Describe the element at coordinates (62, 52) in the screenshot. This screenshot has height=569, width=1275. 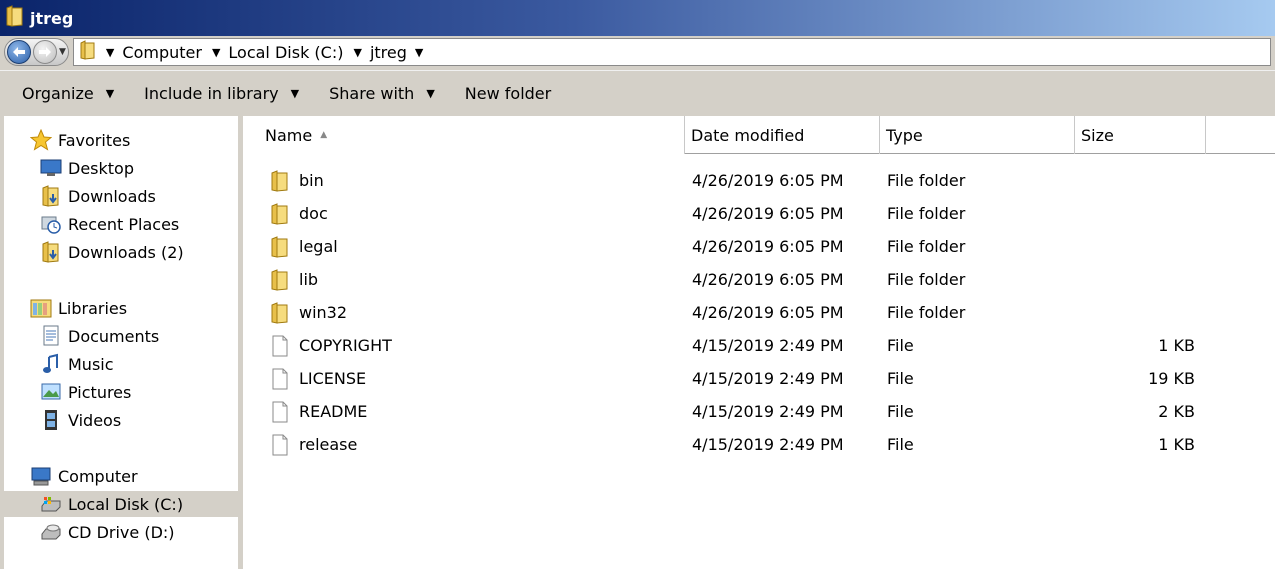
I see `recent-pages-dropdown-icon: ▼` at that location.